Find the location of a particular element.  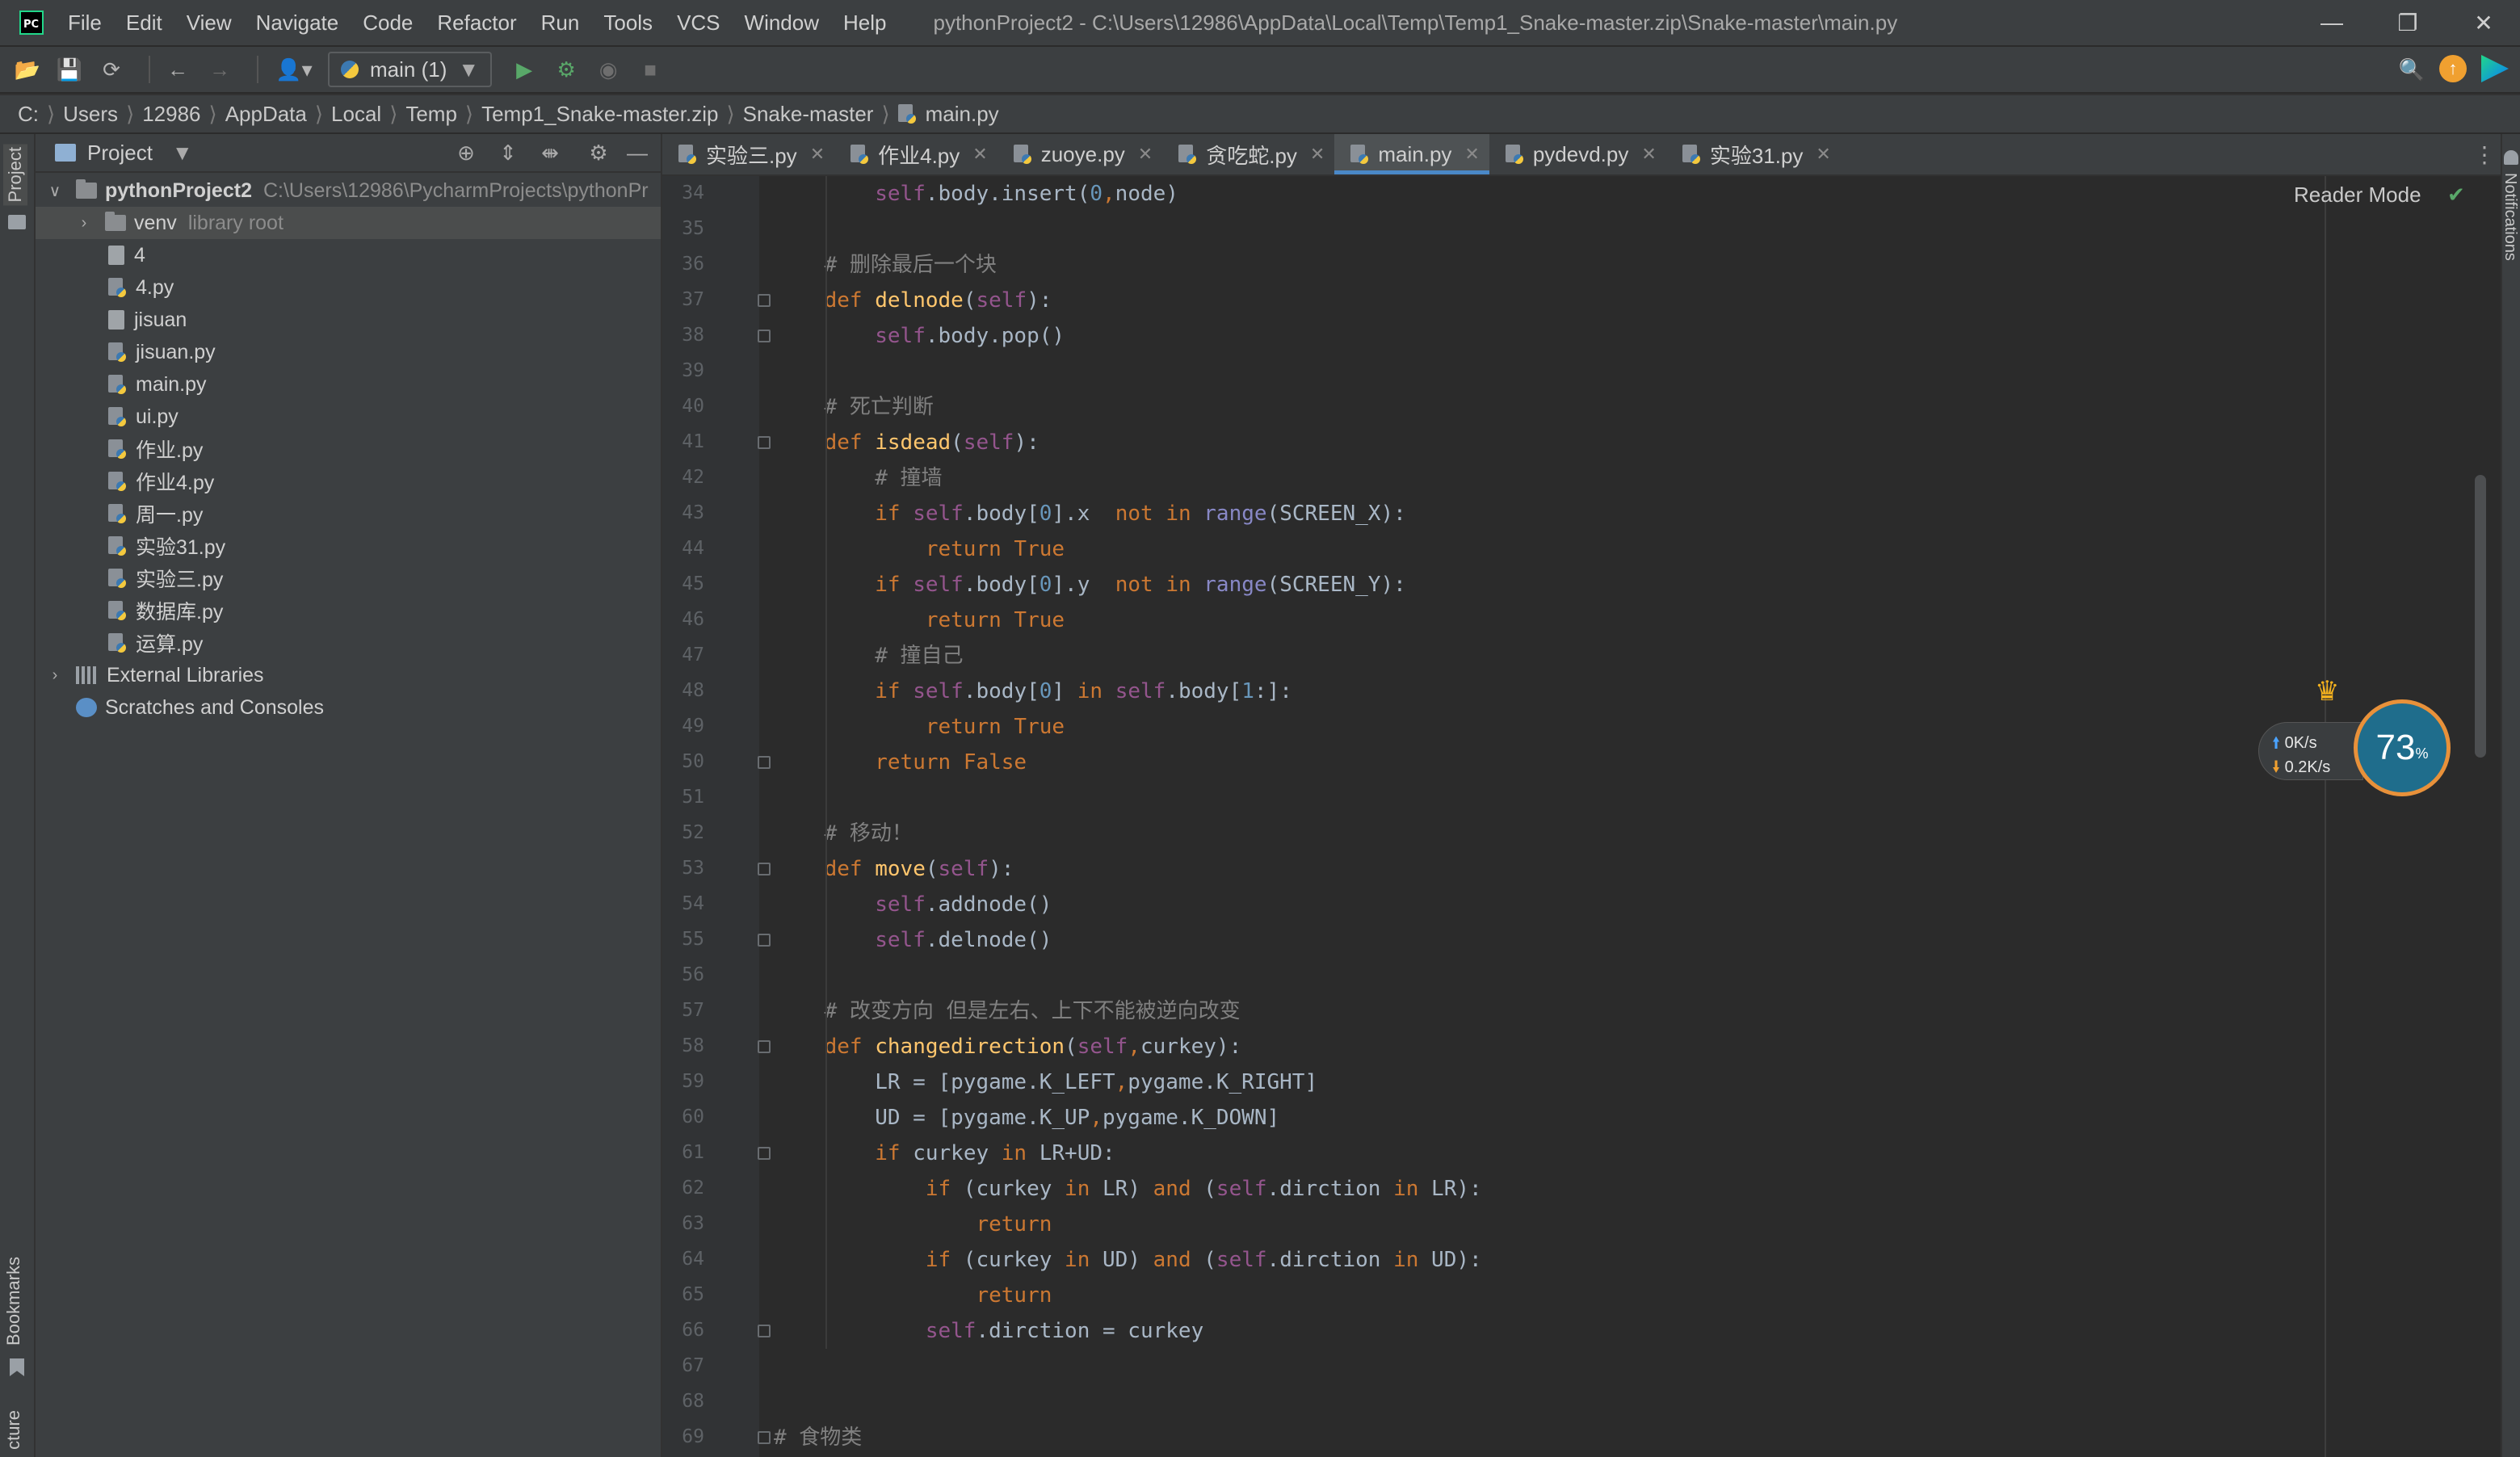

tree-file: 周一.py is located at coordinates (348, 514).